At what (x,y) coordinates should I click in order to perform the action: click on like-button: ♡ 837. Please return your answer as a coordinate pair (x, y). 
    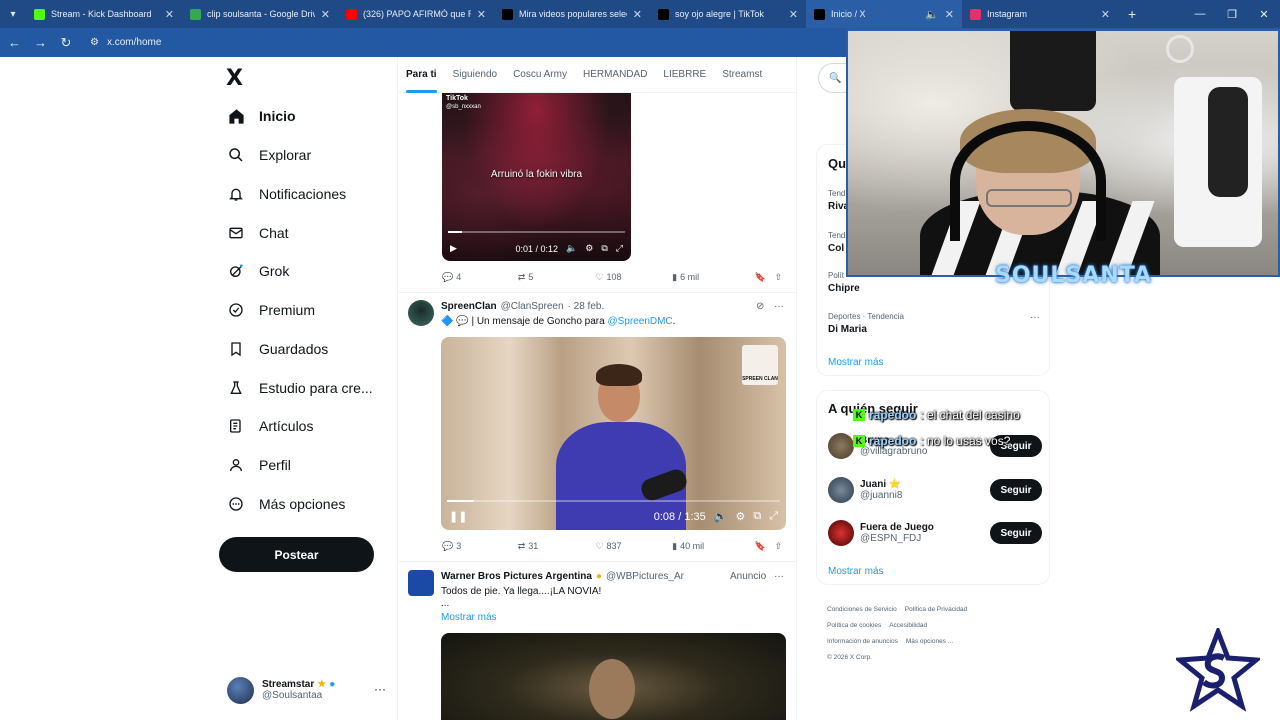
    Looking at the image, I should click on (633, 546).